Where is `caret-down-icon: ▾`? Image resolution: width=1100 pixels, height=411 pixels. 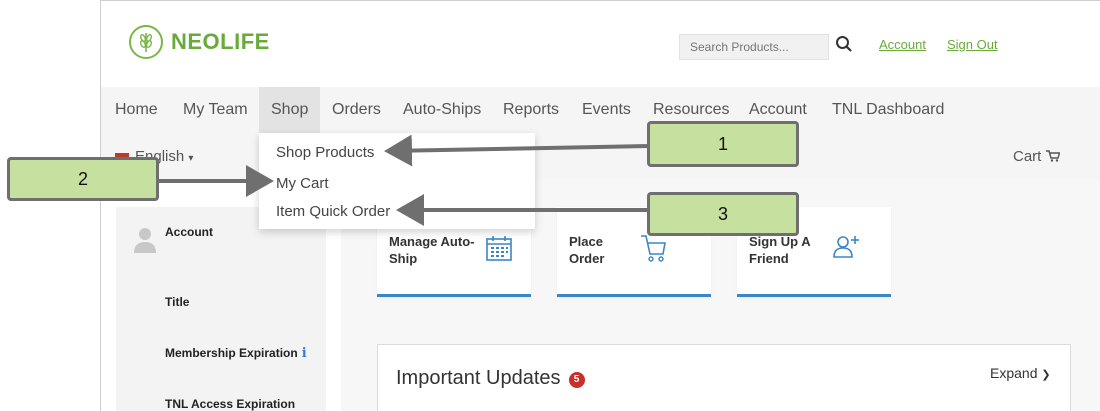 caret-down-icon: ▾ is located at coordinates (191, 158).